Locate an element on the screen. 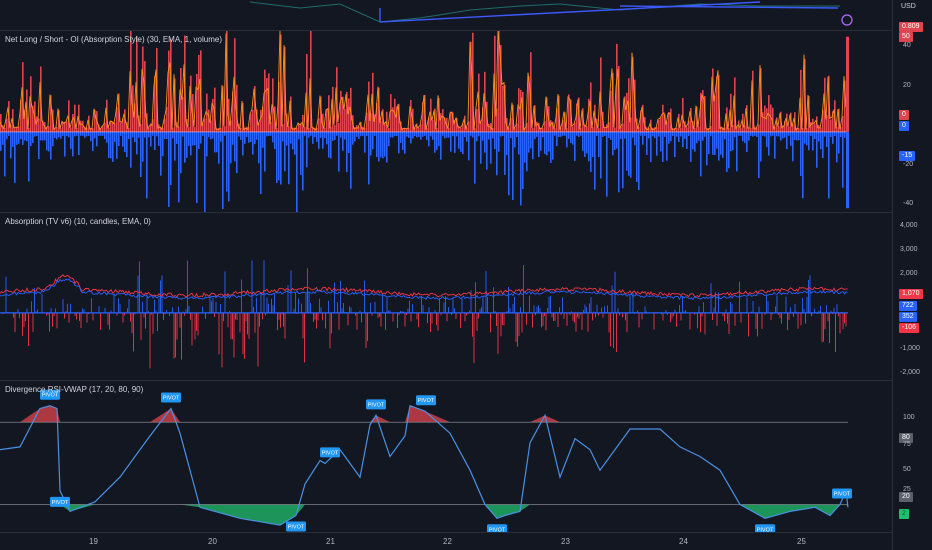 The image size is (932, 550). p3-value-badge: 2 is located at coordinates (904, 514).